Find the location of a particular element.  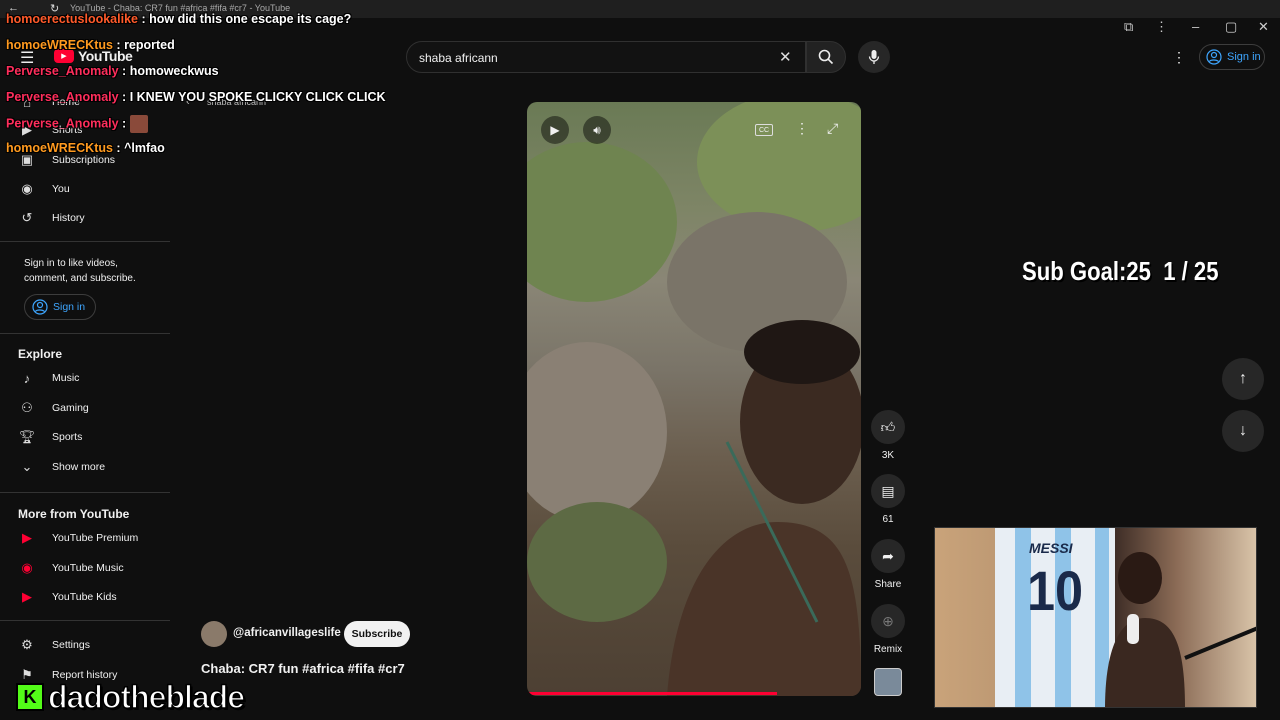

chat-text: reported is located at coordinates (149, 45).